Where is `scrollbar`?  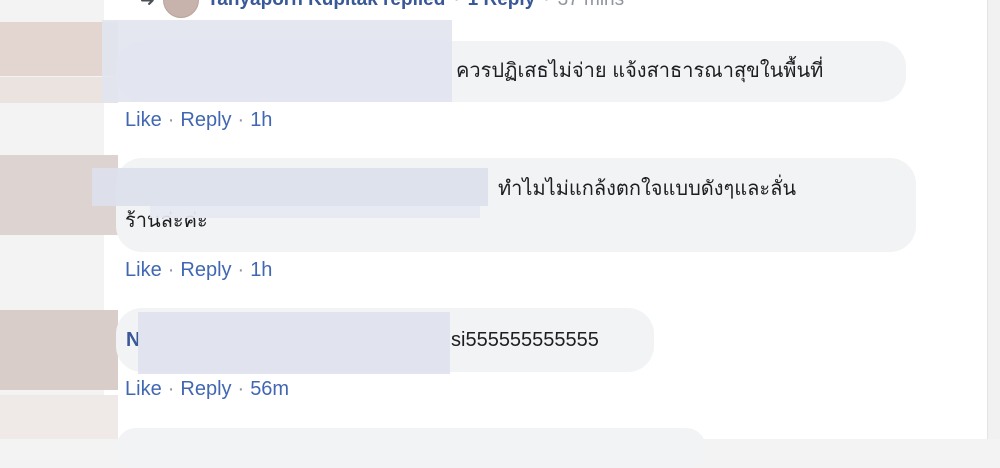 scrollbar is located at coordinates (993, 219).